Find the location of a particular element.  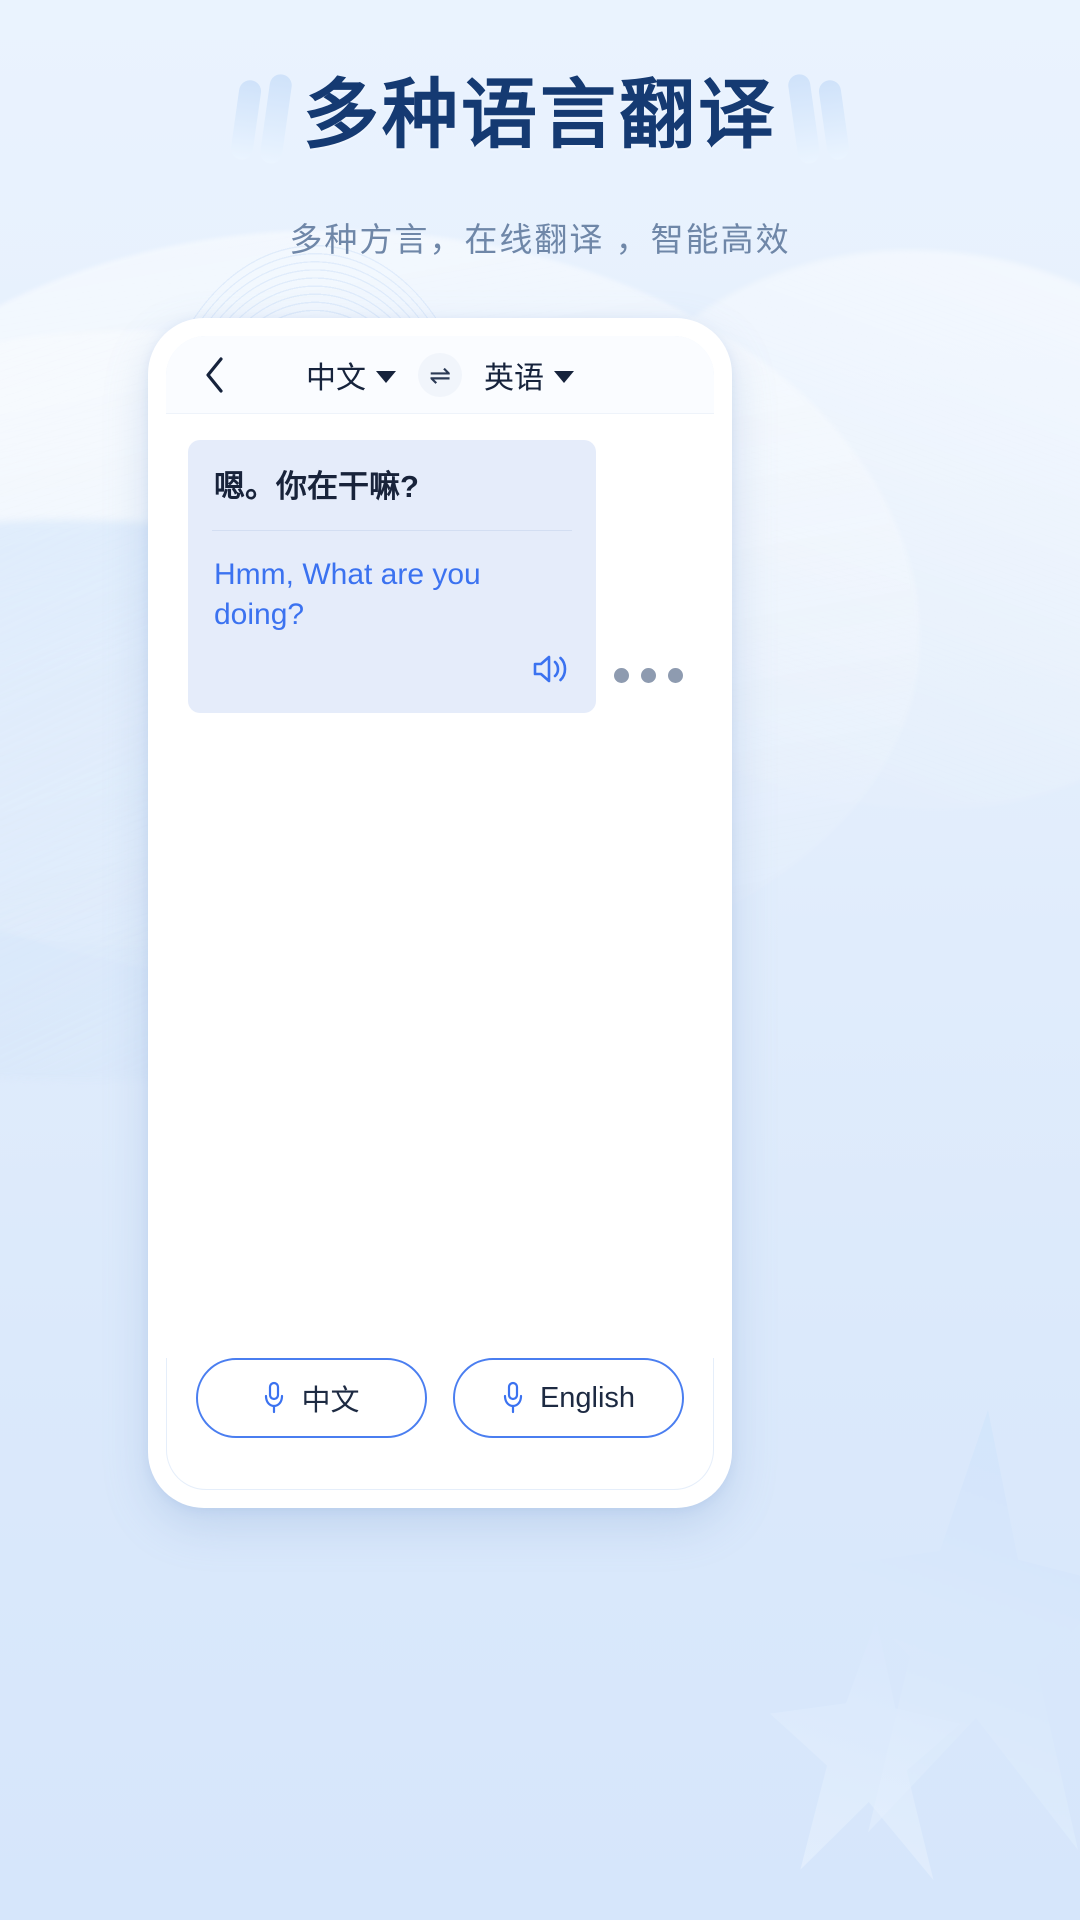

app-navbar: 中文 ⇌ 英语 is located at coordinates (440, 375).